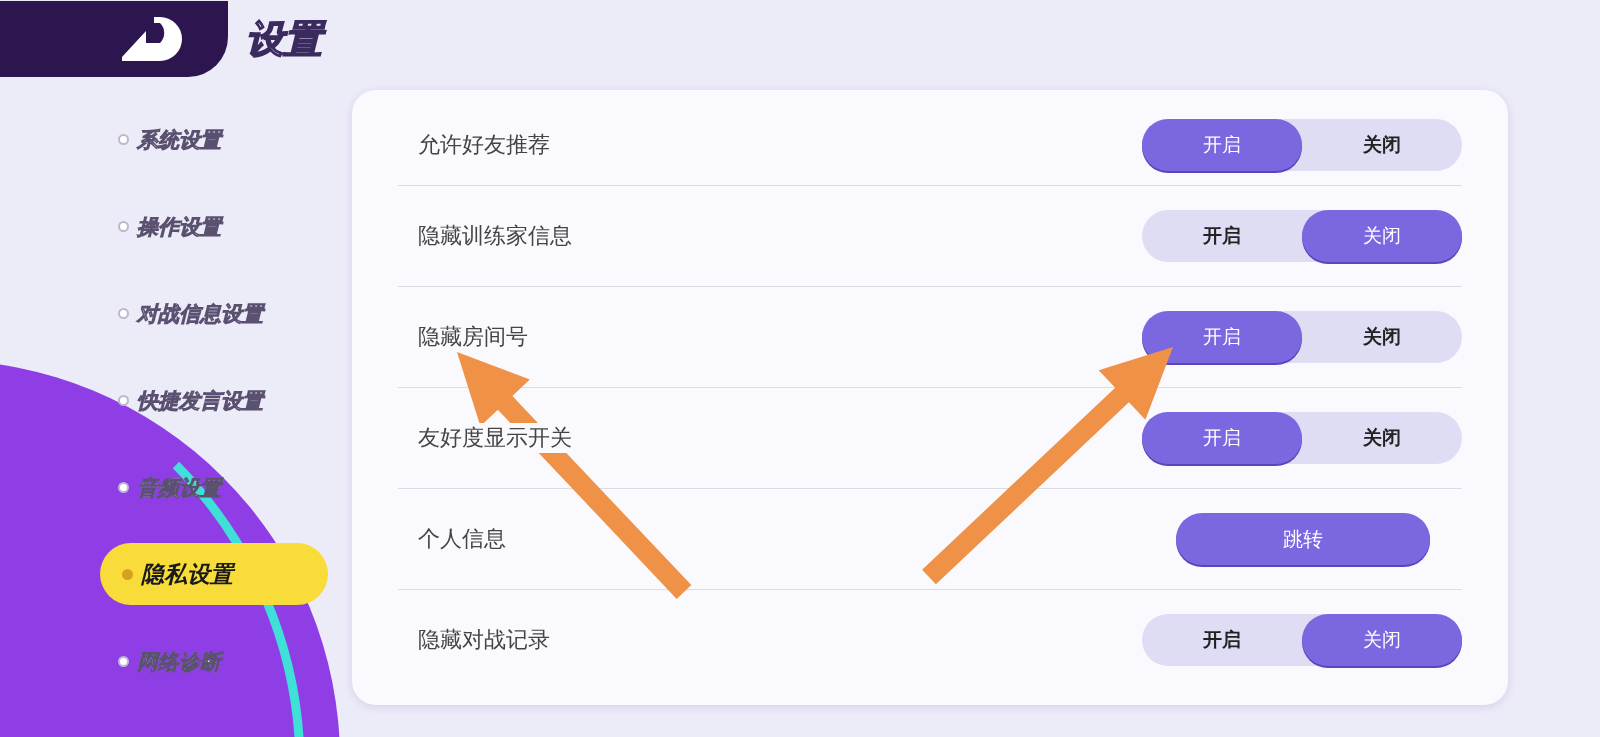 This screenshot has width=1600, height=737. What do you see at coordinates (495, 438) in the screenshot?
I see `setting-label: 友好度显示开关` at bounding box center [495, 438].